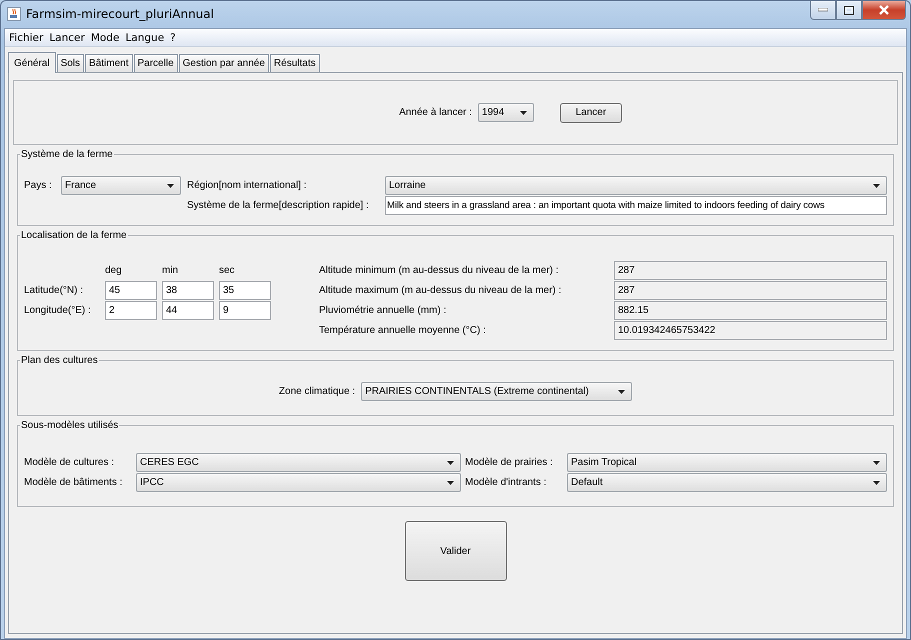 Image resolution: width=911 pixels, height=640 pixels. I want to click on property-field: 10.019342465753422, so click(750, 330).